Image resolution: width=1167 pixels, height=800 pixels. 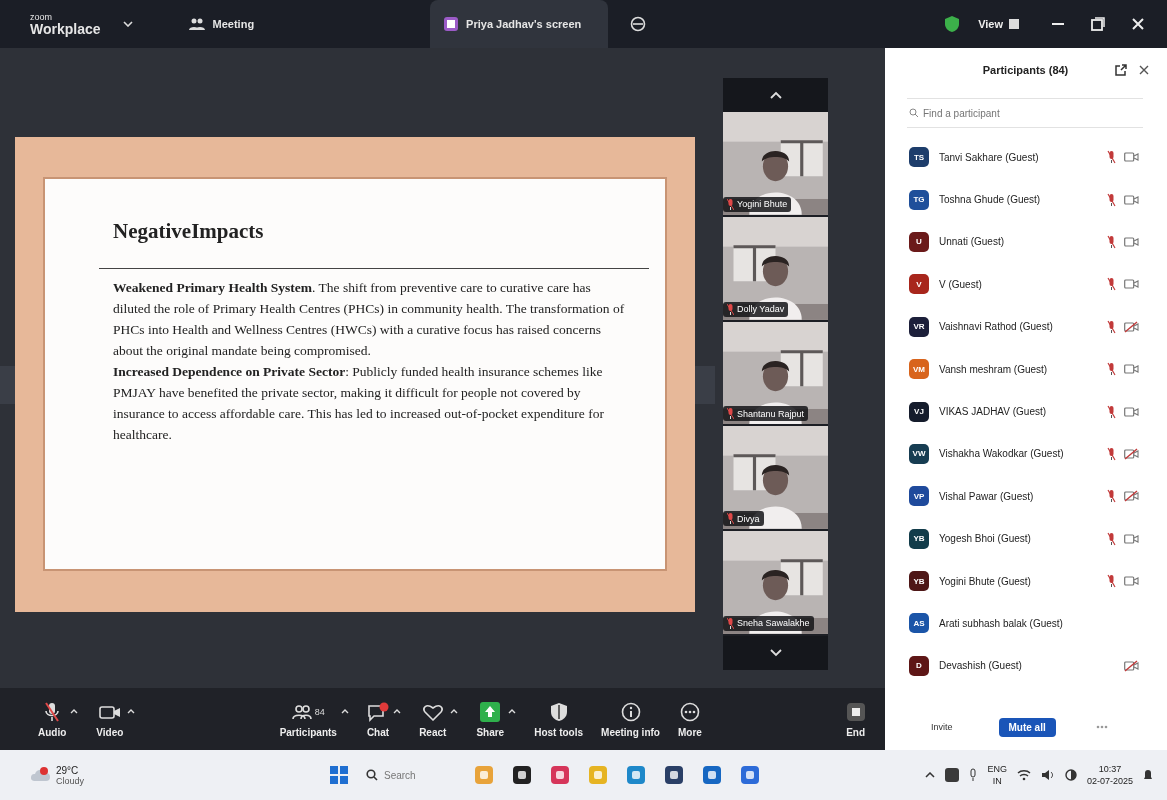 I want to click on video-button: Video, so click(x=110, y=719).